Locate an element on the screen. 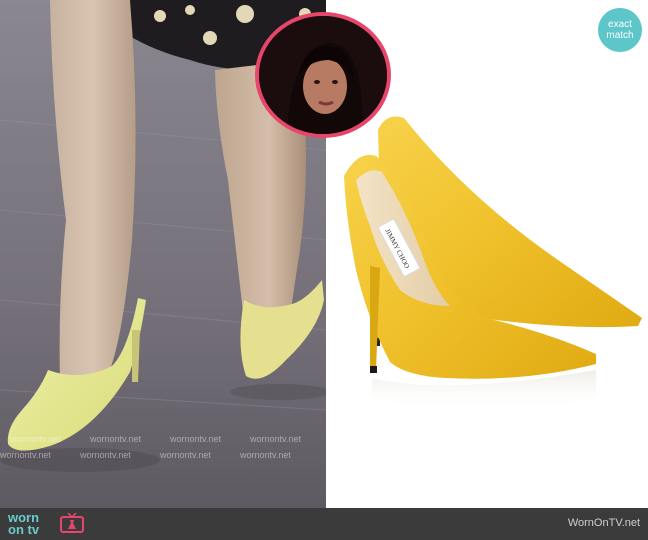 The height and width of the screenshot is (540, 648). exact-match-badge: exact match is located at coordinates (620, 30).